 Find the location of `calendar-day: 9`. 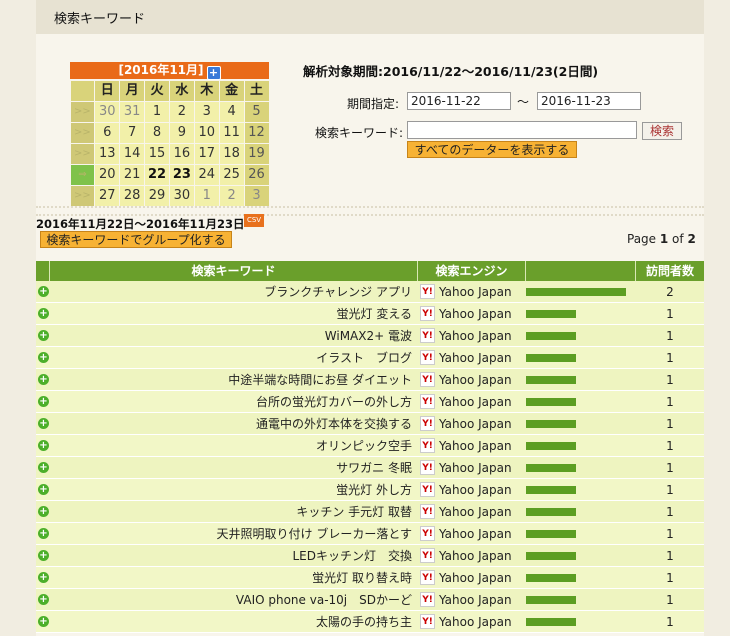

calendar-day: 9 is located at coordinates (182, 132).